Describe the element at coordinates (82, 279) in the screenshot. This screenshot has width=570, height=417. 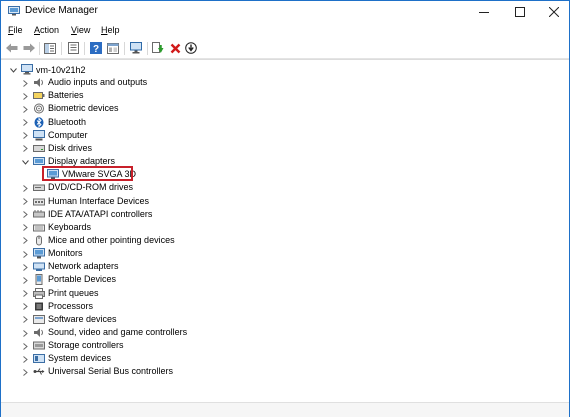
I see `device-category-label: Portable Devices` at that location.